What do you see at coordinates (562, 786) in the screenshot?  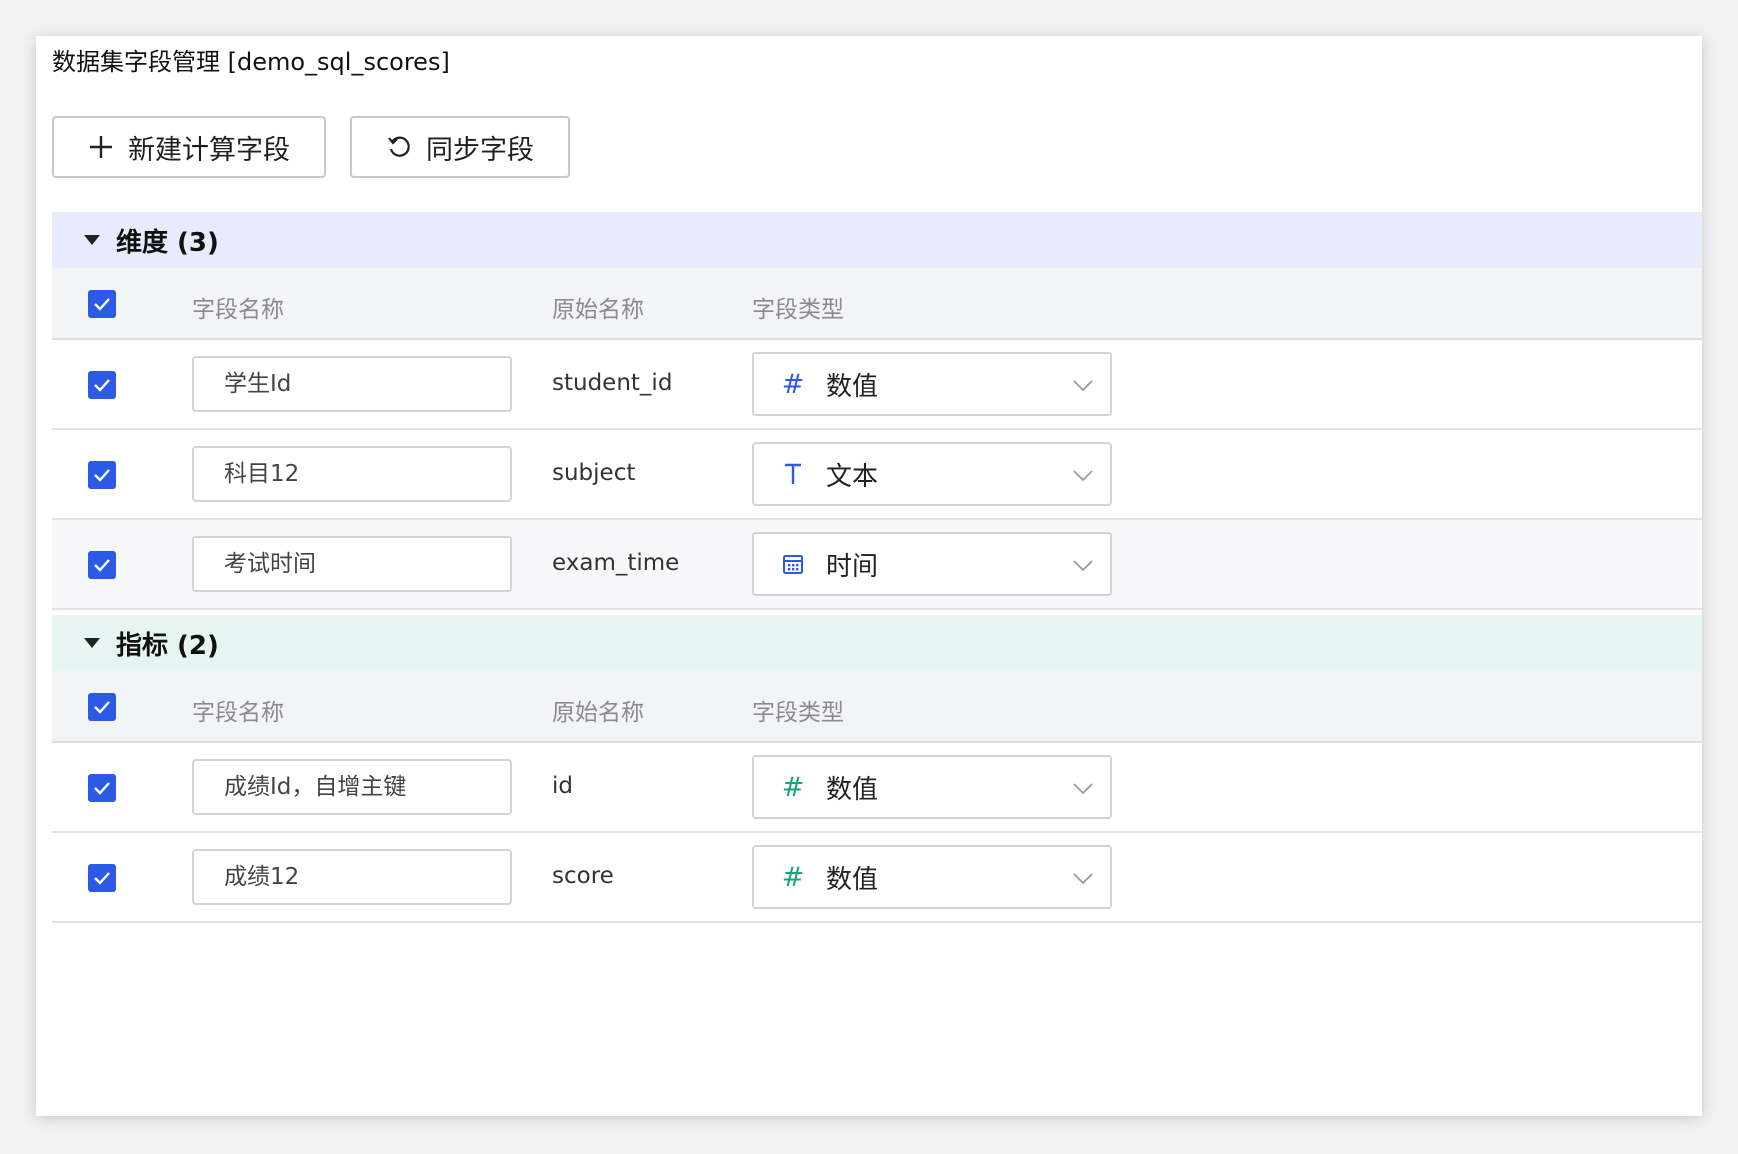 I see `original-name-text: id` at bounding box center [562, 786].